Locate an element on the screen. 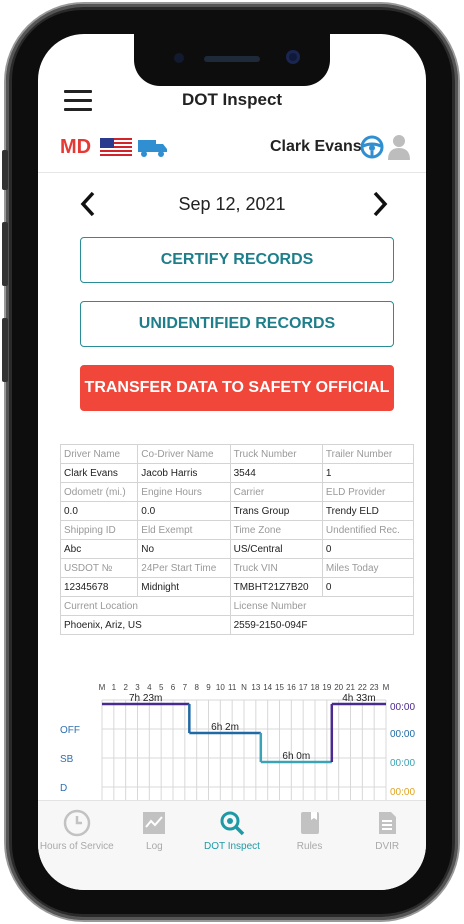 The height and width of the screenshot is (924, 464). table-value-cell: Trans Group is located at coordinates (276, 511).